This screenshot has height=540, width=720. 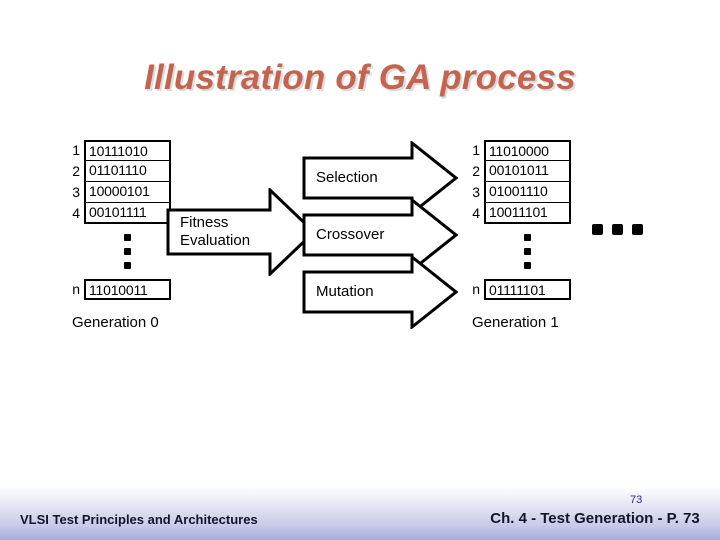 I want to click on table-row: 4 10011101, so click(x=517, y=213).